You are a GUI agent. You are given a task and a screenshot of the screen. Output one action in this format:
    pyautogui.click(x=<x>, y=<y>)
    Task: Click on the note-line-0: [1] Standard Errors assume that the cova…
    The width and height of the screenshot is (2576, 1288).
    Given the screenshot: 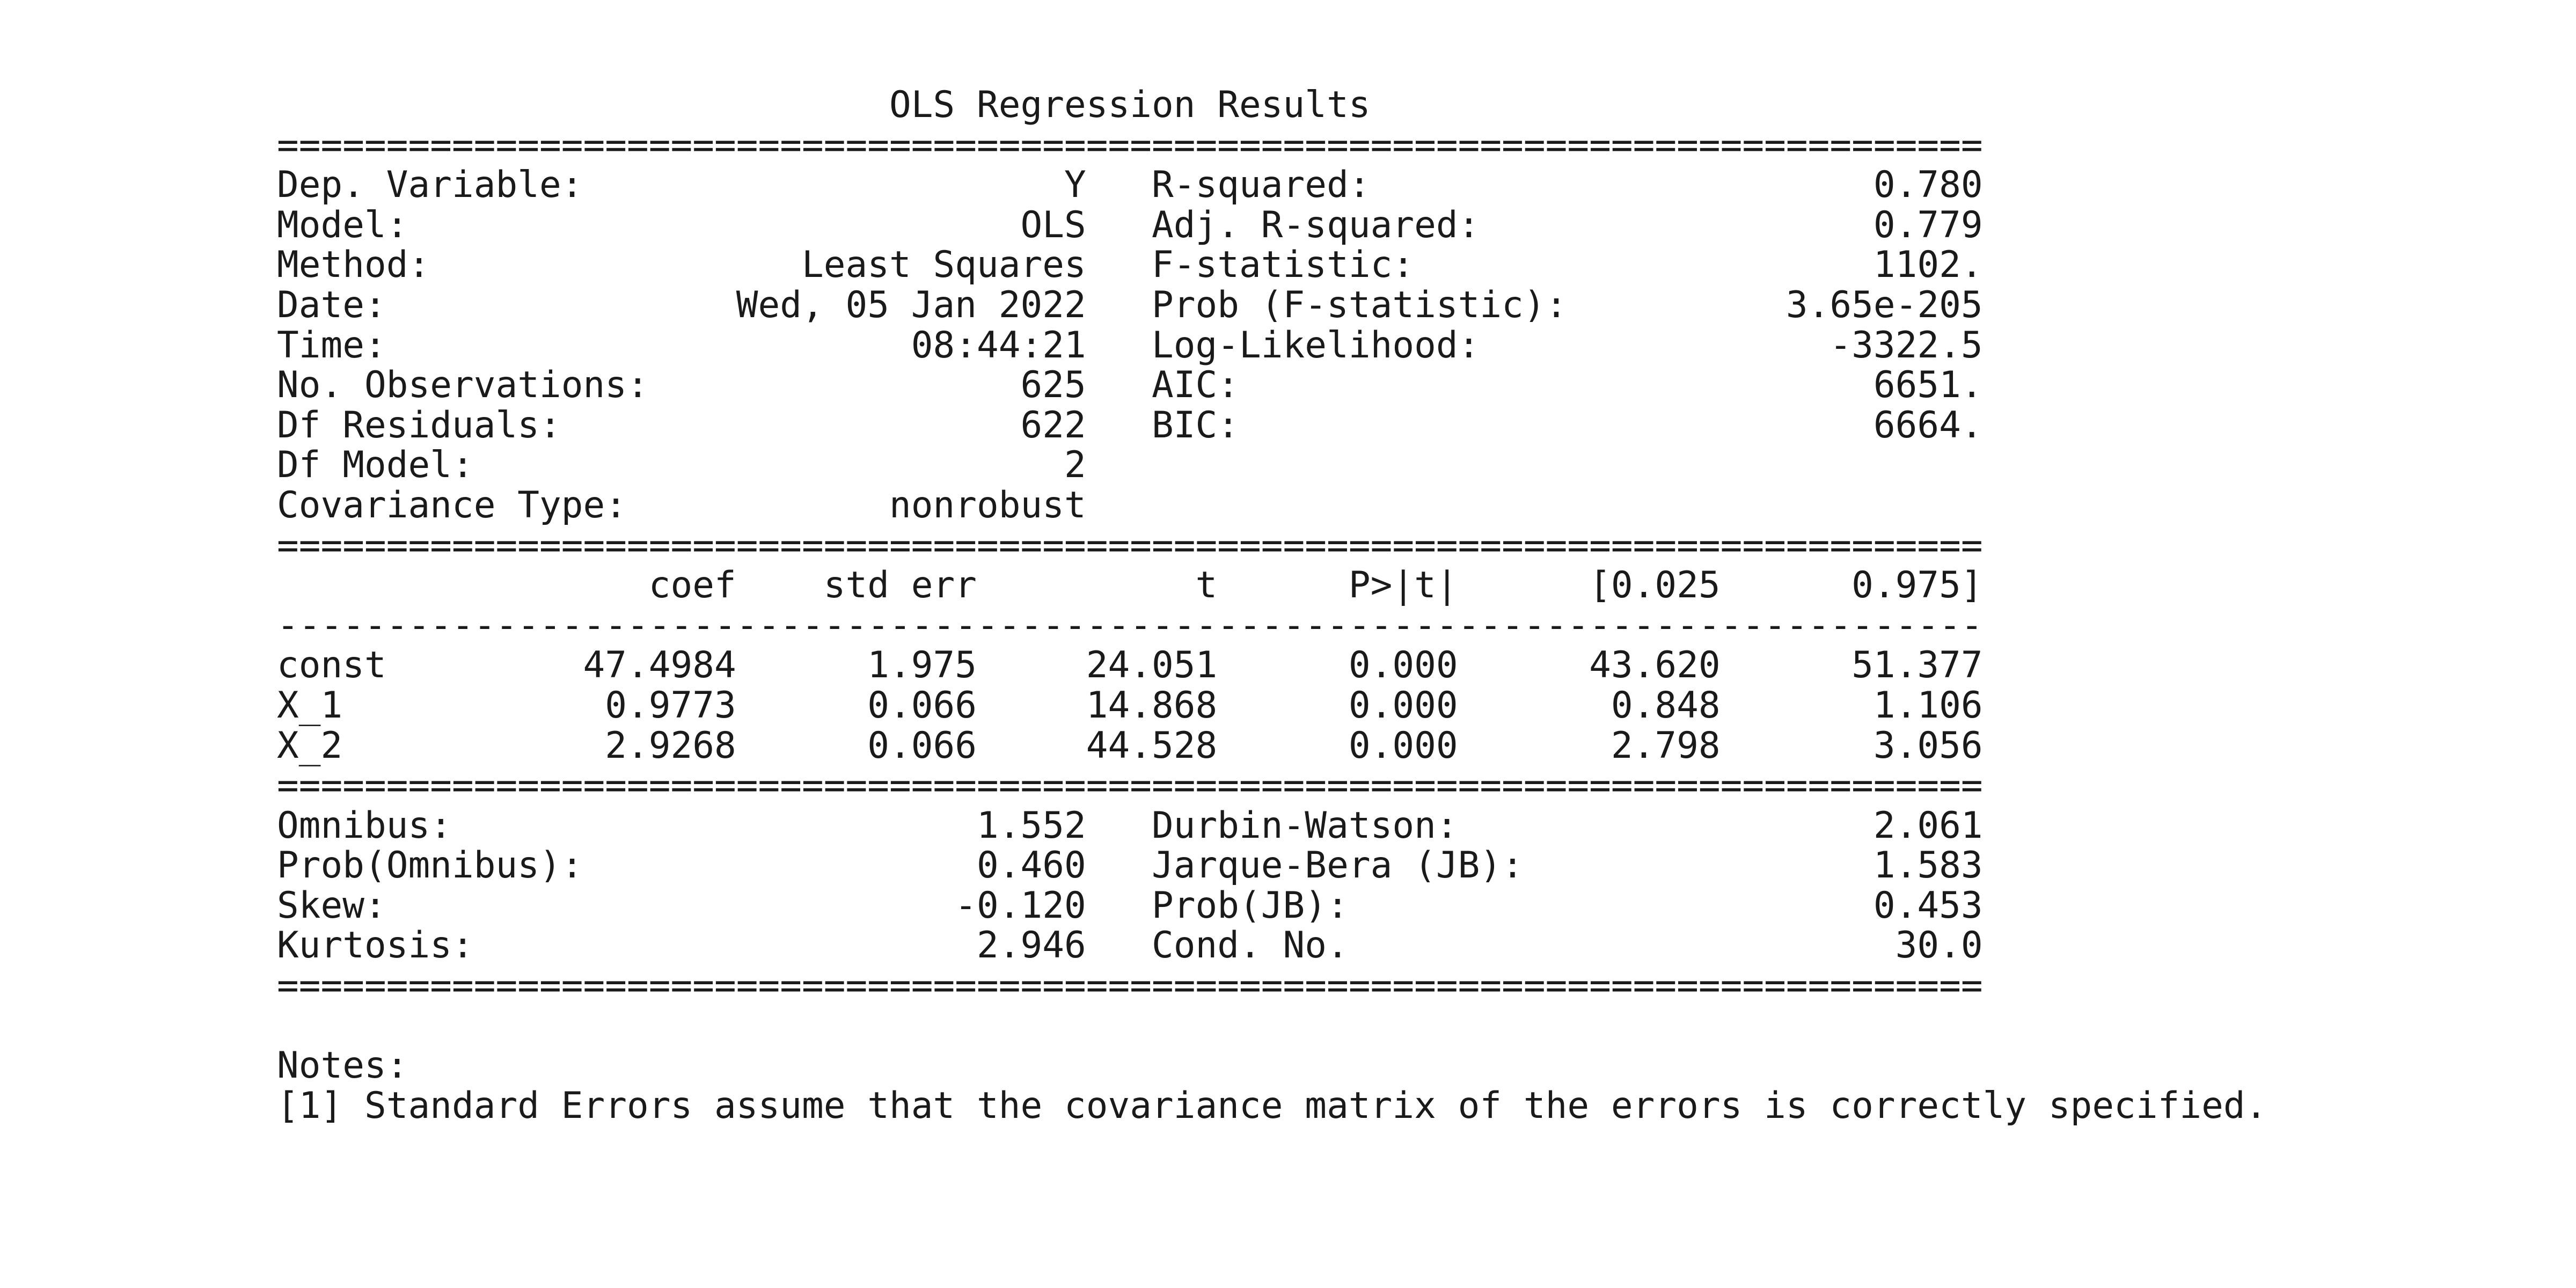 What is the action you would take?
    pyautogui.click(x=1272, y=1105)
    